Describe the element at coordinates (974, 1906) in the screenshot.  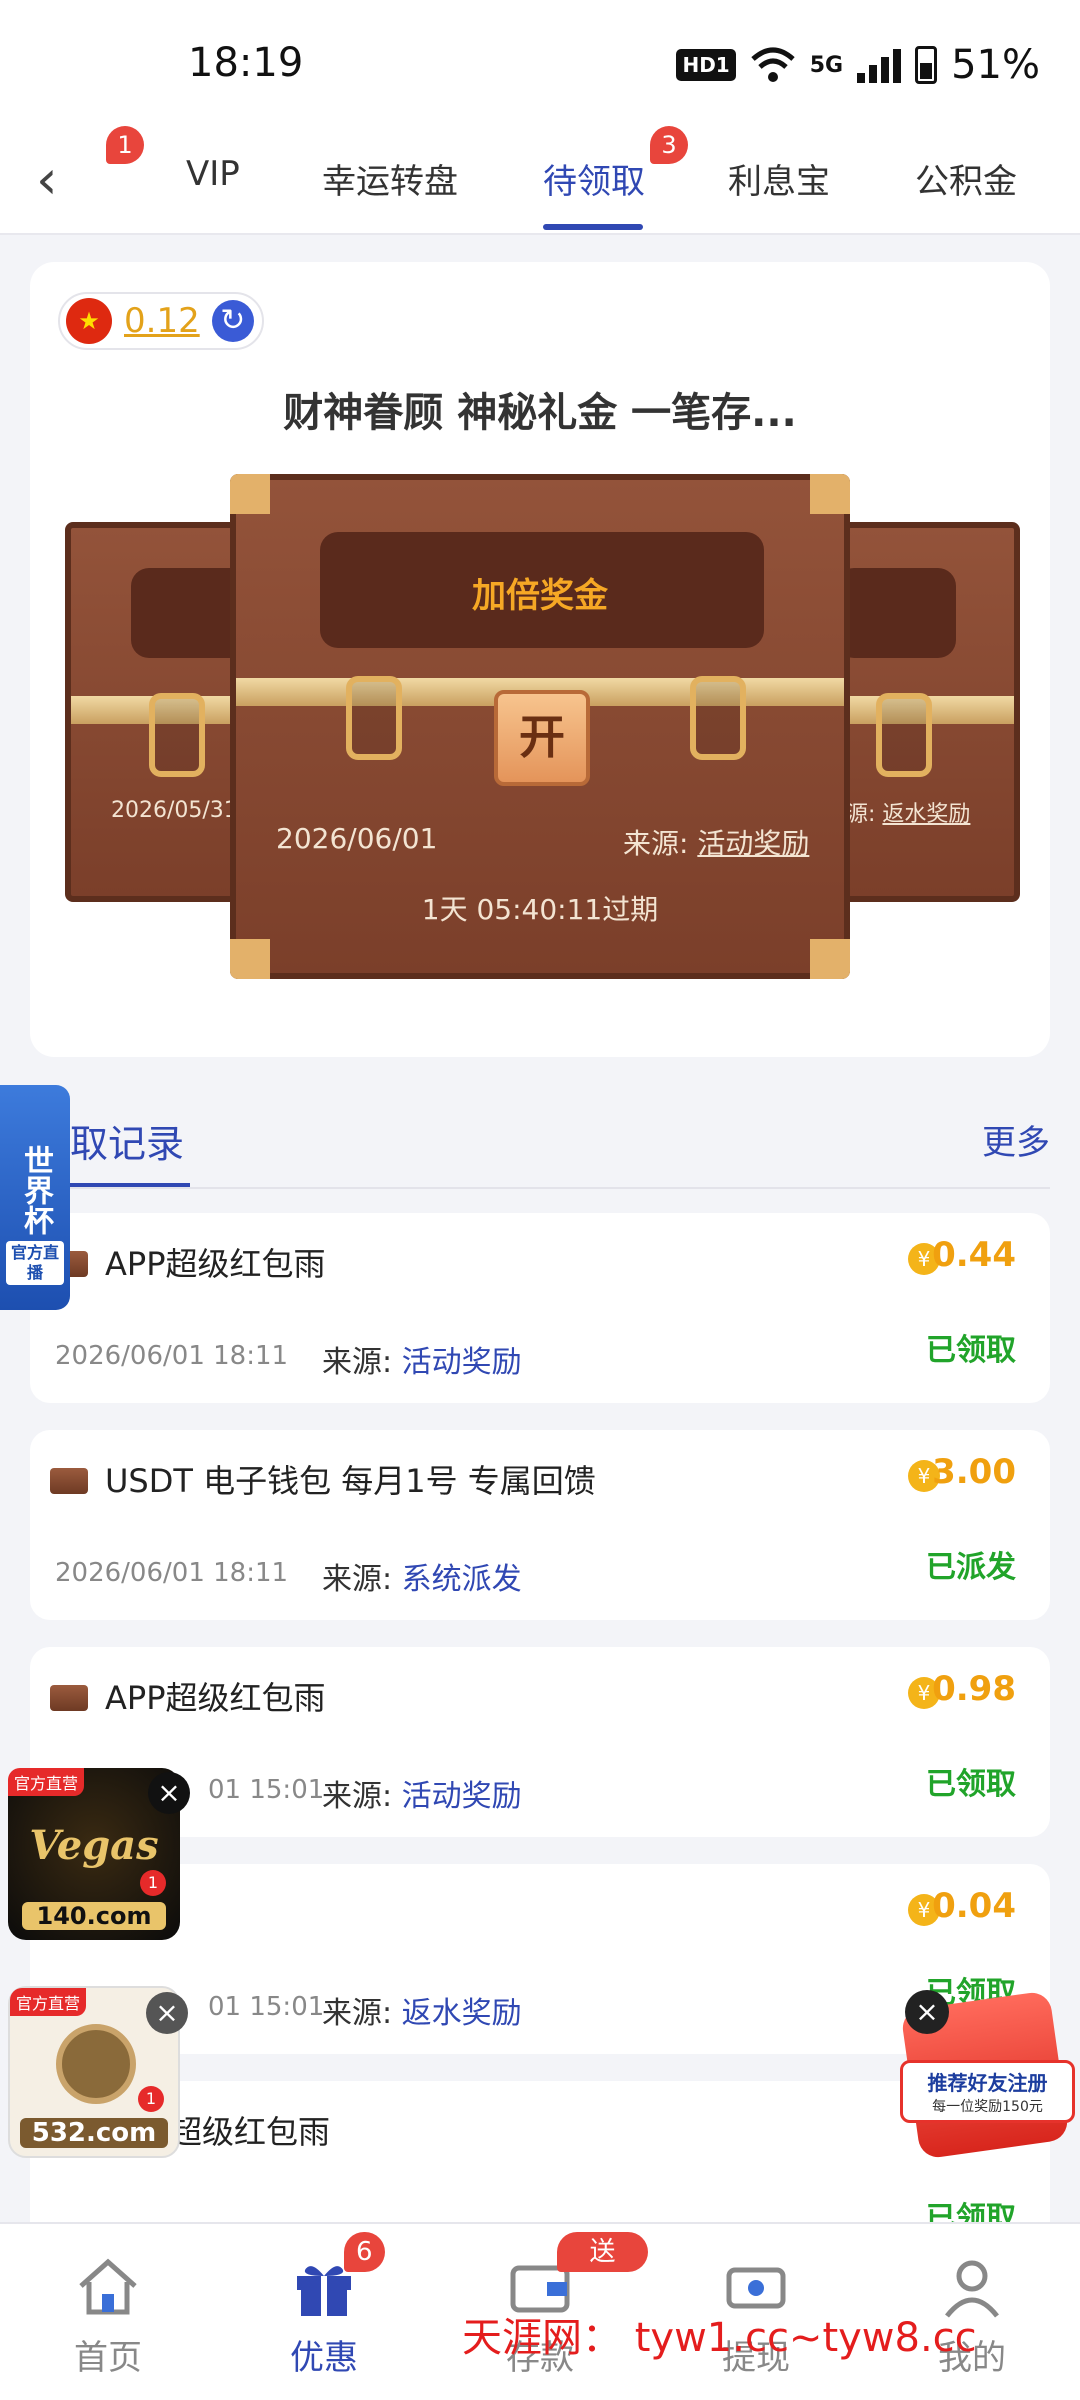
I see `record-amount: 0.04` at that location.